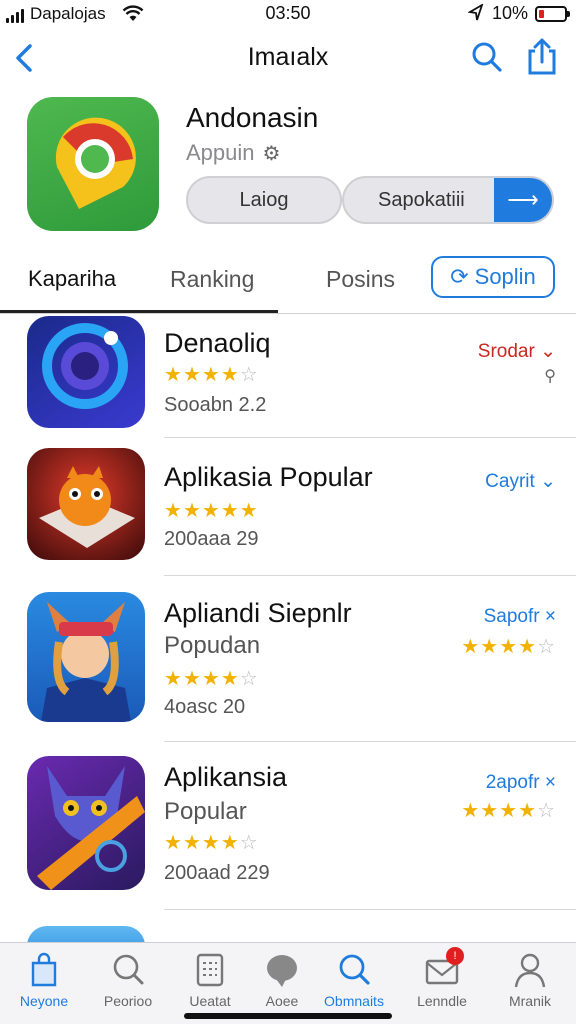 The image size is (576, 1024). I want to click on app-meta: 4oasc 20, so click(205, 707).